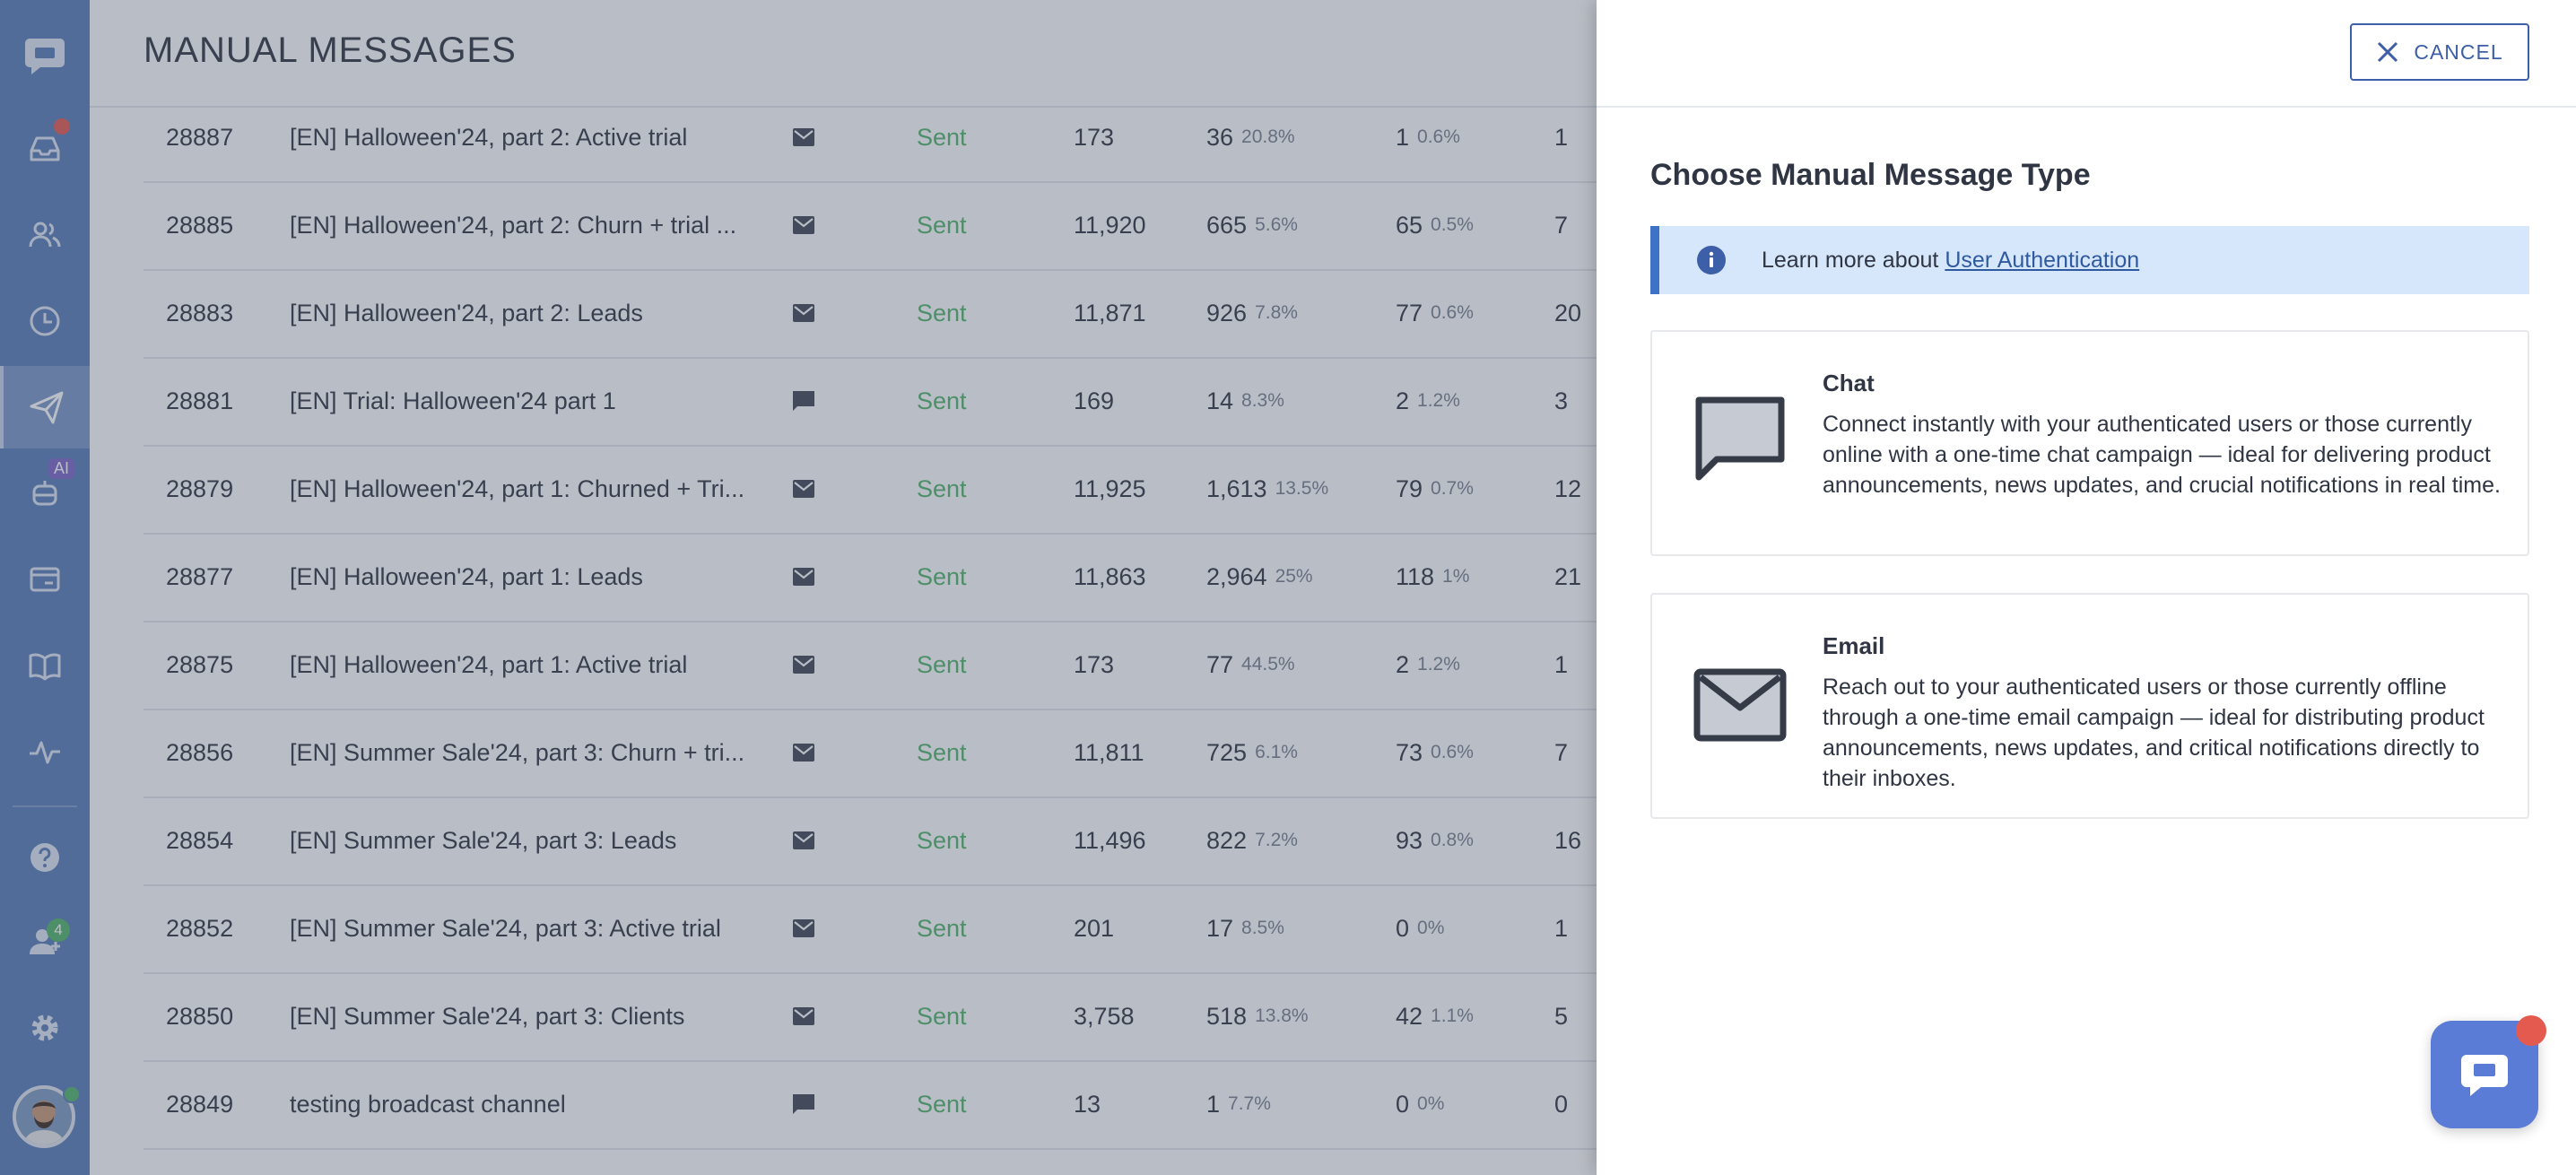  I want to click on chat-option-title: Chat, so click(1849, 383).